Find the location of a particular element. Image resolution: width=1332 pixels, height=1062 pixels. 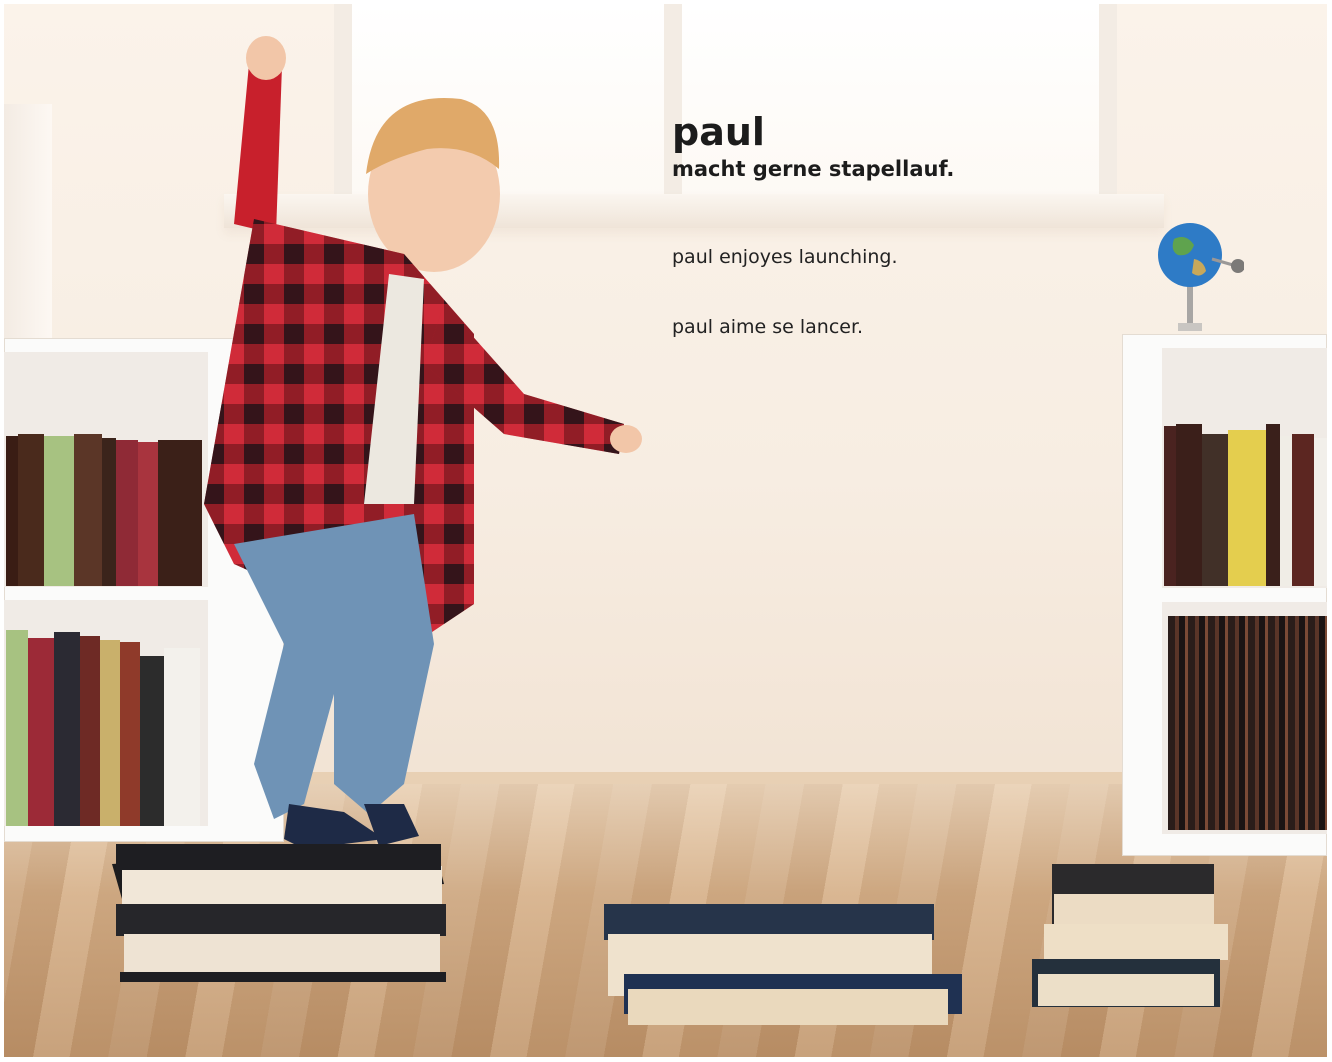

right-bookshelf is located at coordinates (1224, 595).